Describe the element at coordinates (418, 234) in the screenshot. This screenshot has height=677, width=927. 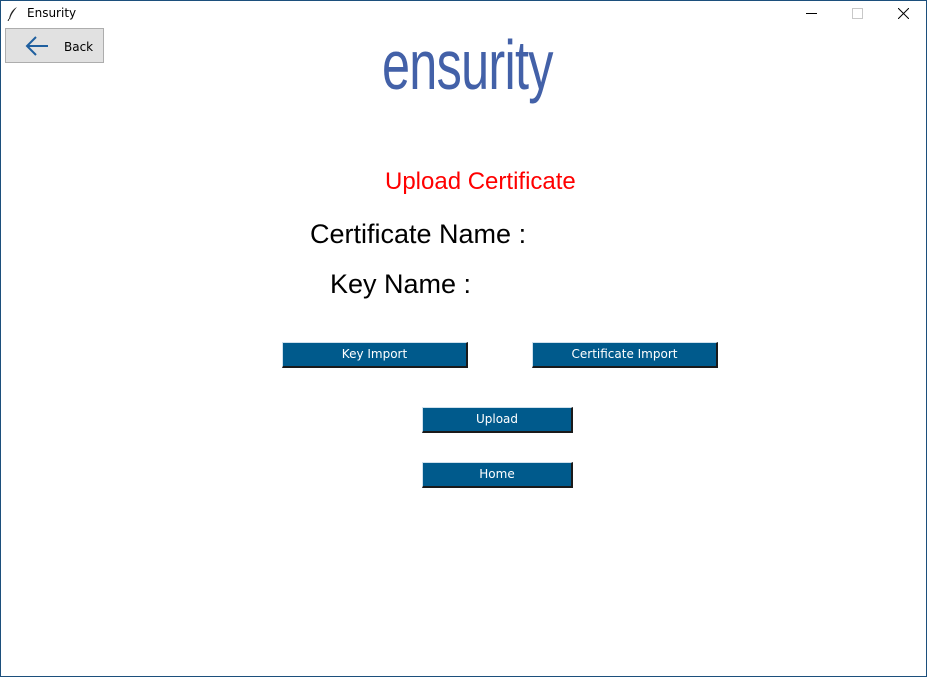
I see `certificate-name-label: Certificate Name :` at that location.